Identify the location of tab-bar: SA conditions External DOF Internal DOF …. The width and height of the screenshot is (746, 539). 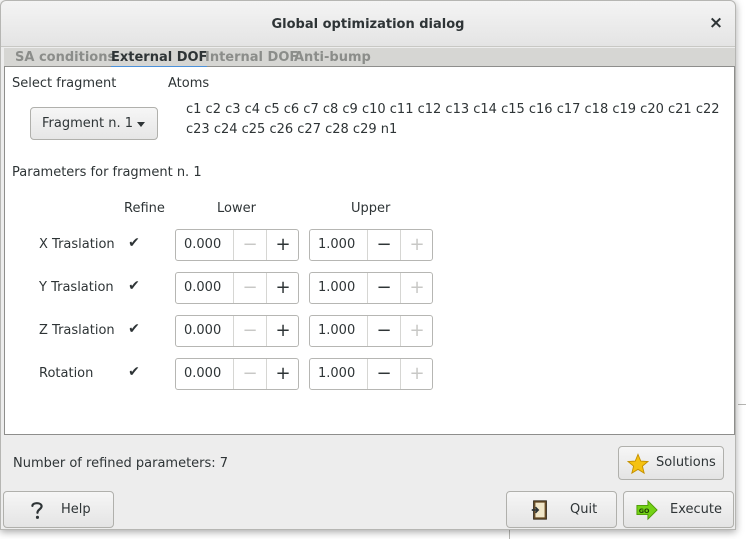
(369, 58).